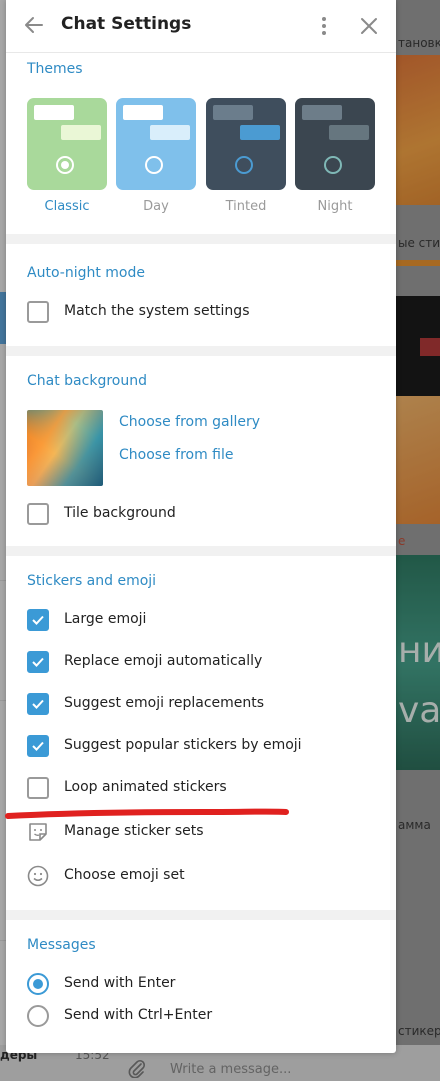 The image size is (440, 1081). I want to click on theme-classic, so click(67, 144).